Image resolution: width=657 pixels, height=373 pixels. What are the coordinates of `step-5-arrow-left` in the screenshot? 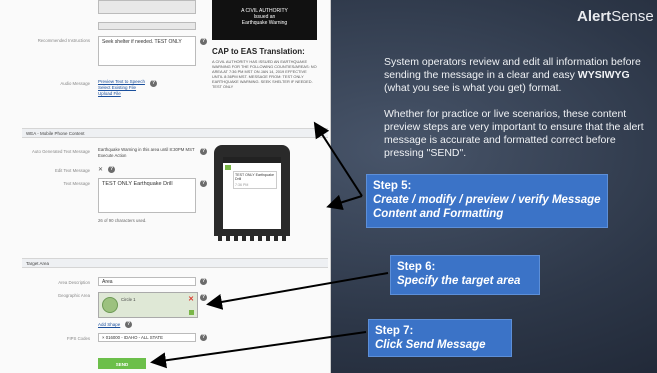 It's located at (344, 202).